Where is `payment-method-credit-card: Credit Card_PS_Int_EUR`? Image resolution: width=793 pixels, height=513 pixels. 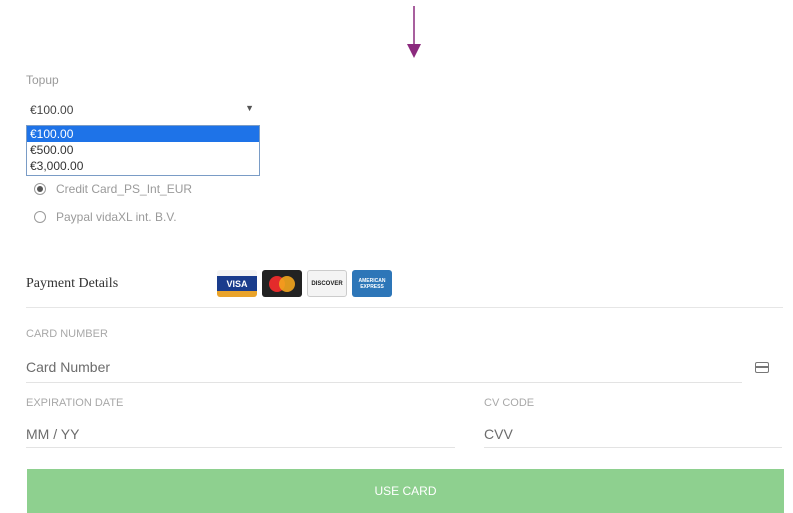
payment-method-credit-card: Credit Card_PS_Int_EUR is located at coordinates (113, 189).